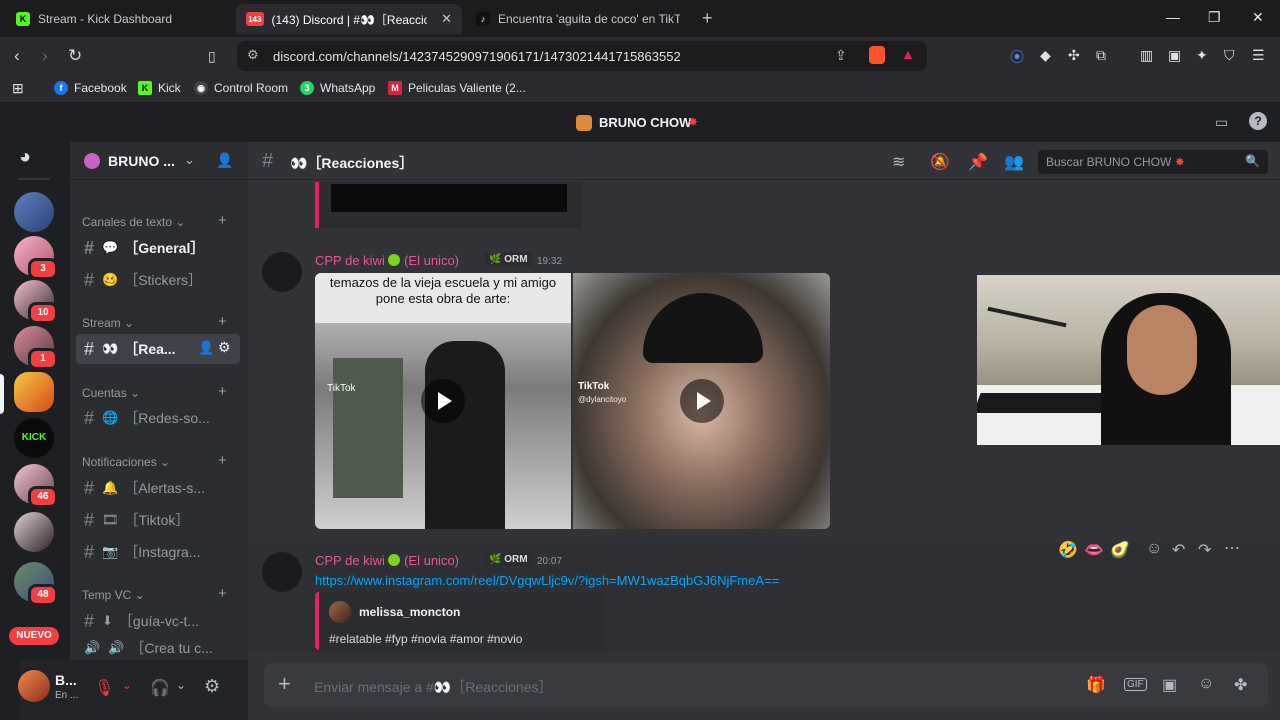  Describe the element at coordinates (108, 323) in the screenshot. I see `category-stream: Stream ⌄` at that location.